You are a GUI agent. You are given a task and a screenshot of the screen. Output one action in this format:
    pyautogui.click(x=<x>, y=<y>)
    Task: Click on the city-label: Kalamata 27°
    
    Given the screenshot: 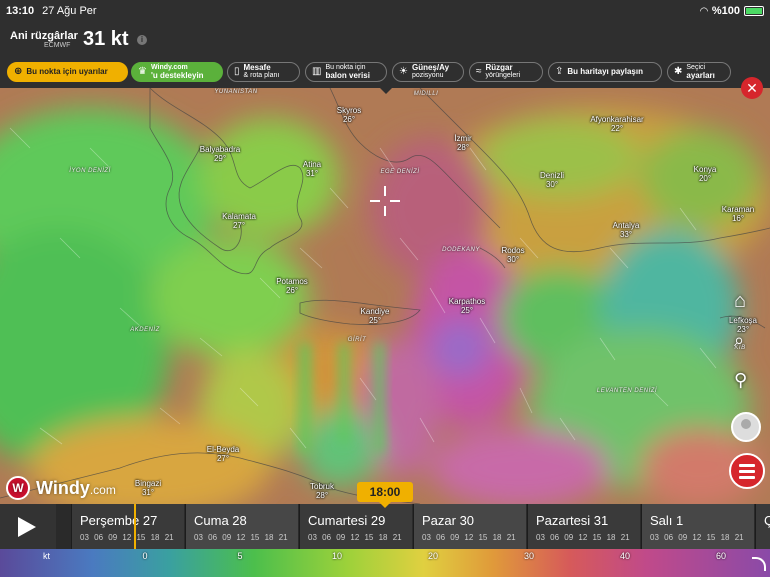 What is the action you would take?
    pyautogui.click(x=239, y=221)
    